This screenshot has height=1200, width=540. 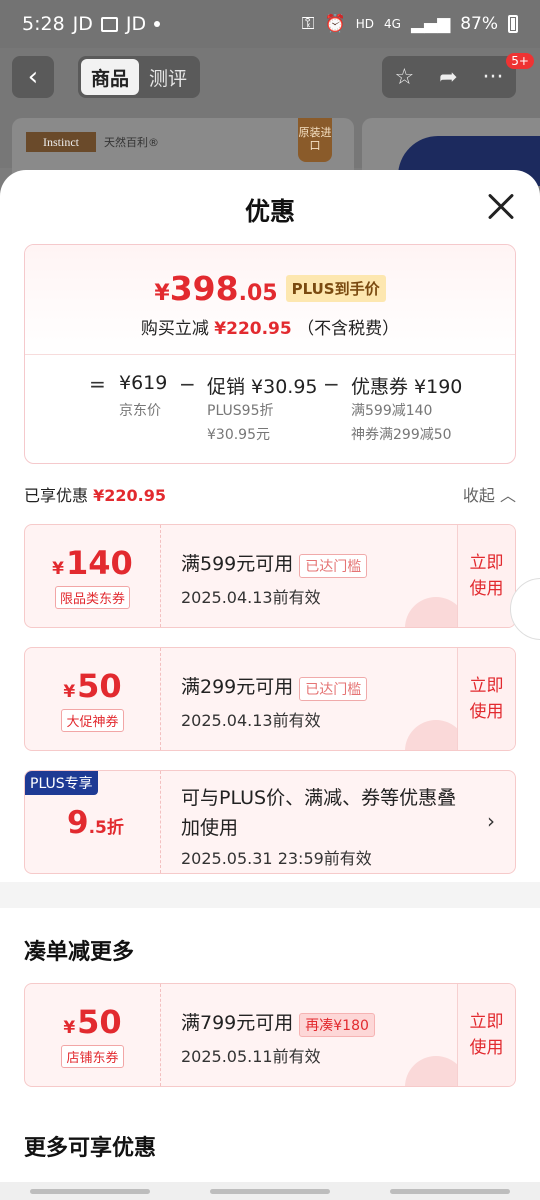 I want to click on section-title-more: 更多可享优惠, so click(x=90, y=1148).